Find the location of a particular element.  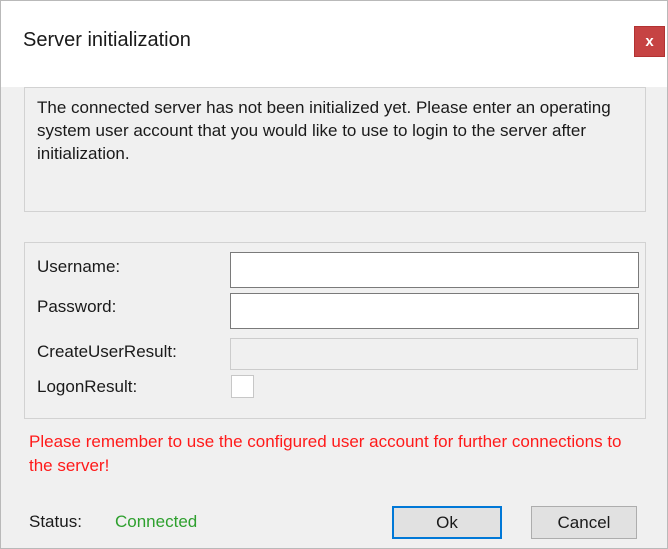

logon-result-checkbox is located at coordinates (242, 386).